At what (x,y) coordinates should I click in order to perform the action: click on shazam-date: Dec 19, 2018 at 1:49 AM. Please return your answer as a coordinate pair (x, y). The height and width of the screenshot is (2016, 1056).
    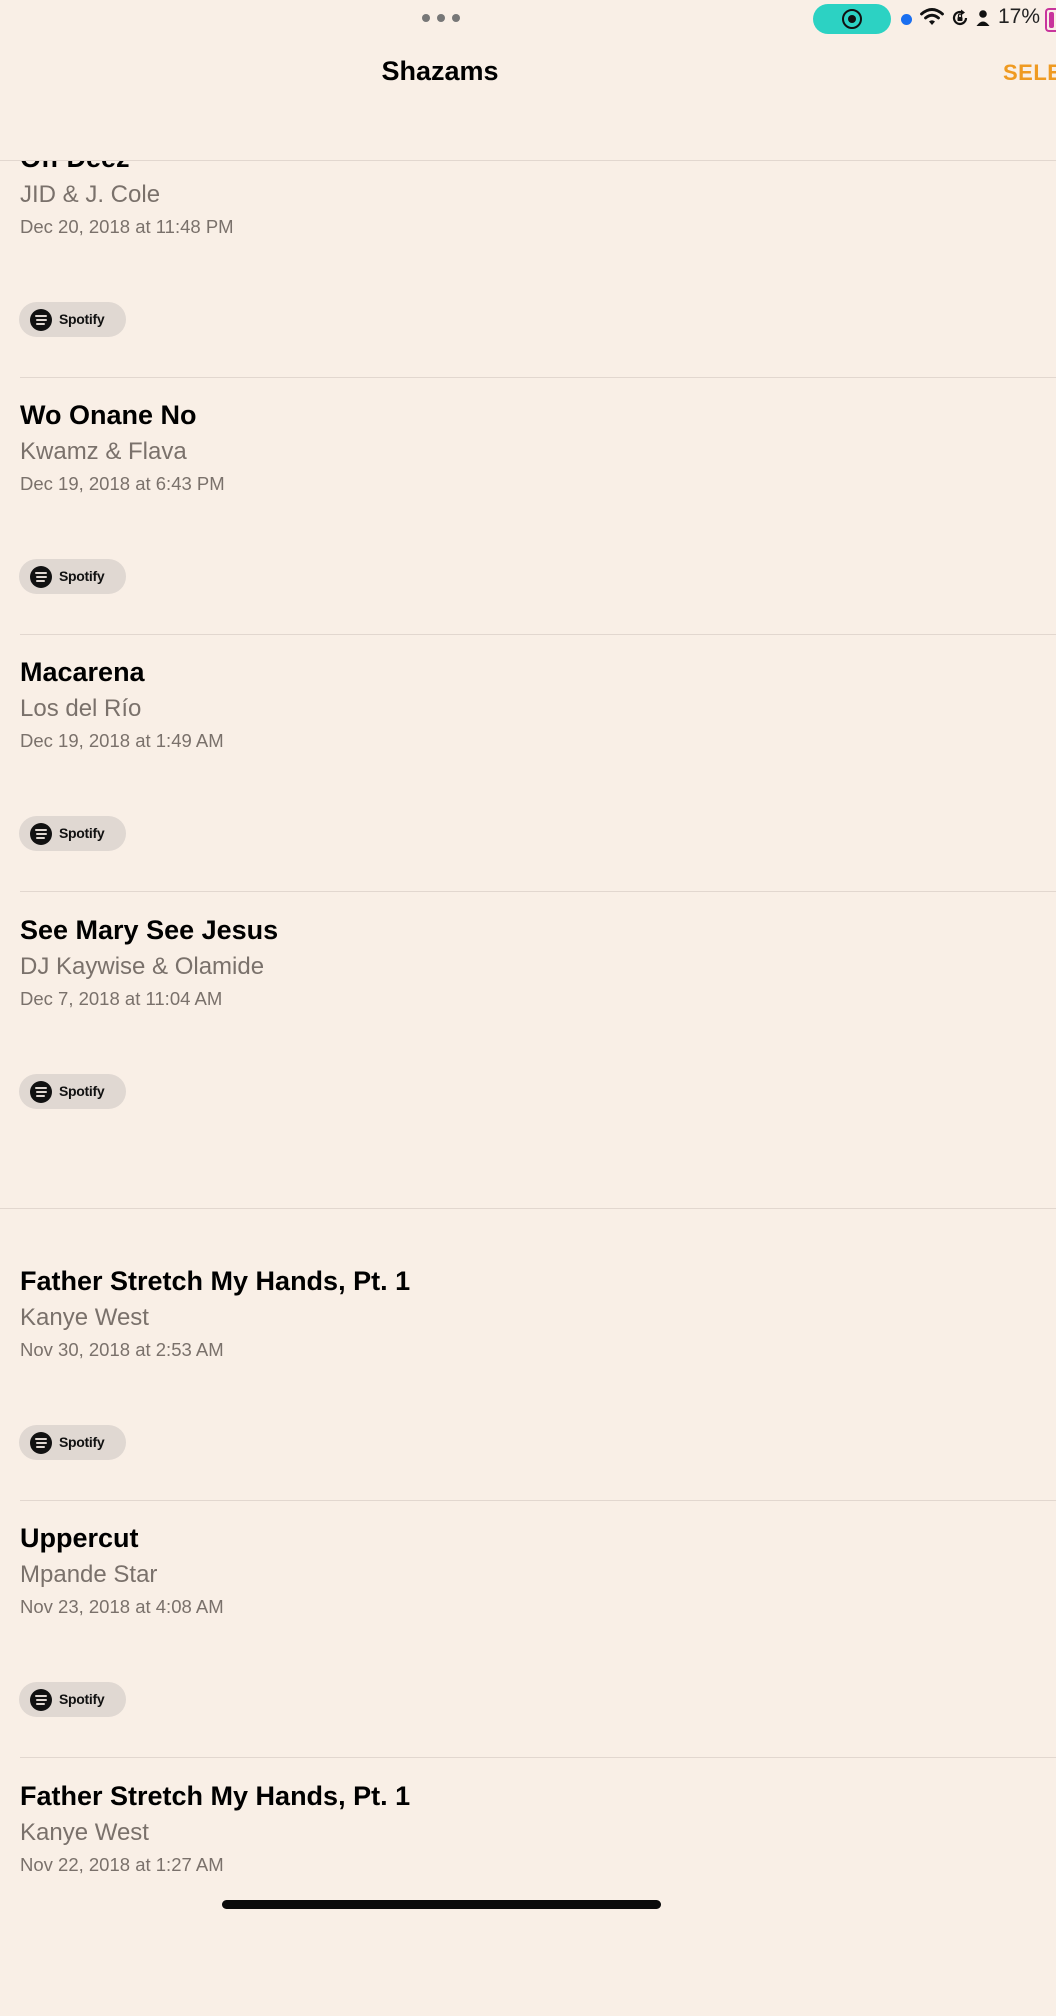
    Looking at the image, I should click on (122, 740).